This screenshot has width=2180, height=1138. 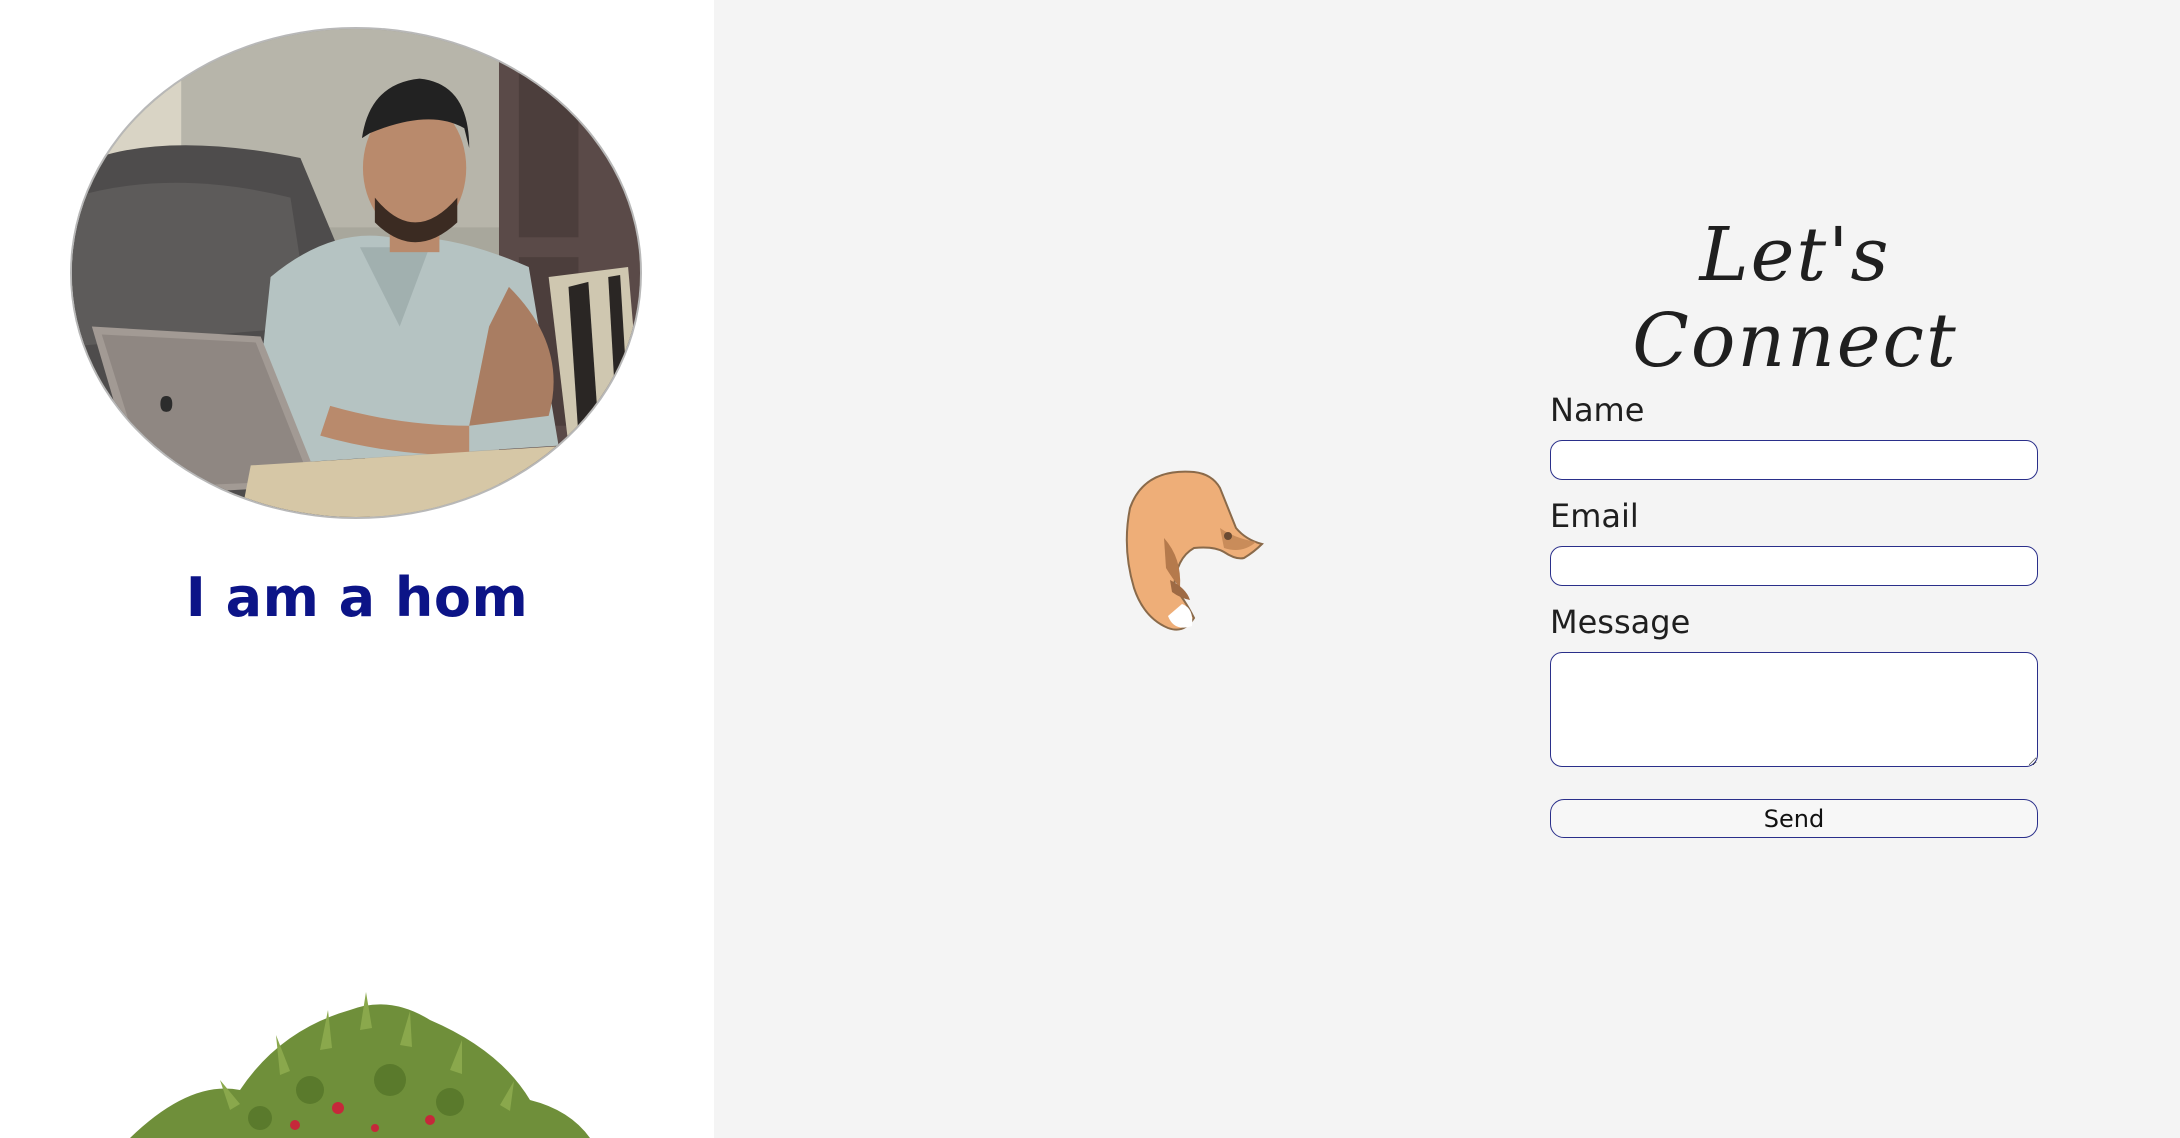 I want to click on hero-tagline: I am a hom, so click(x=357, y=597).